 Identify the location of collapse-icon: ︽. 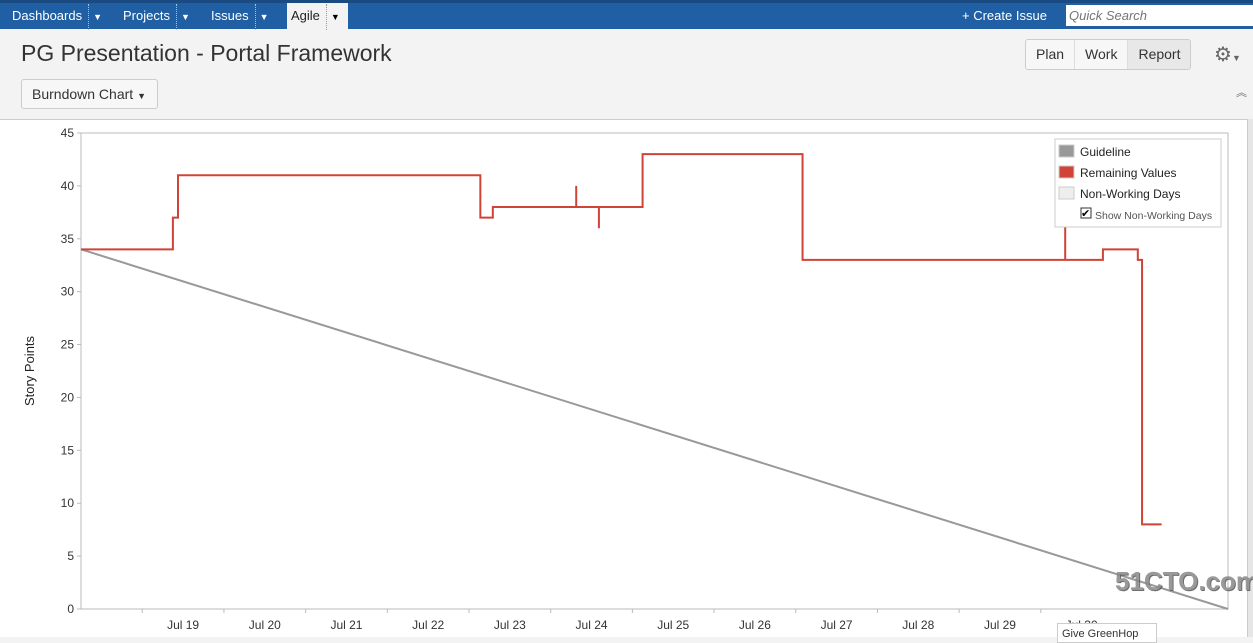
(1241, 92).